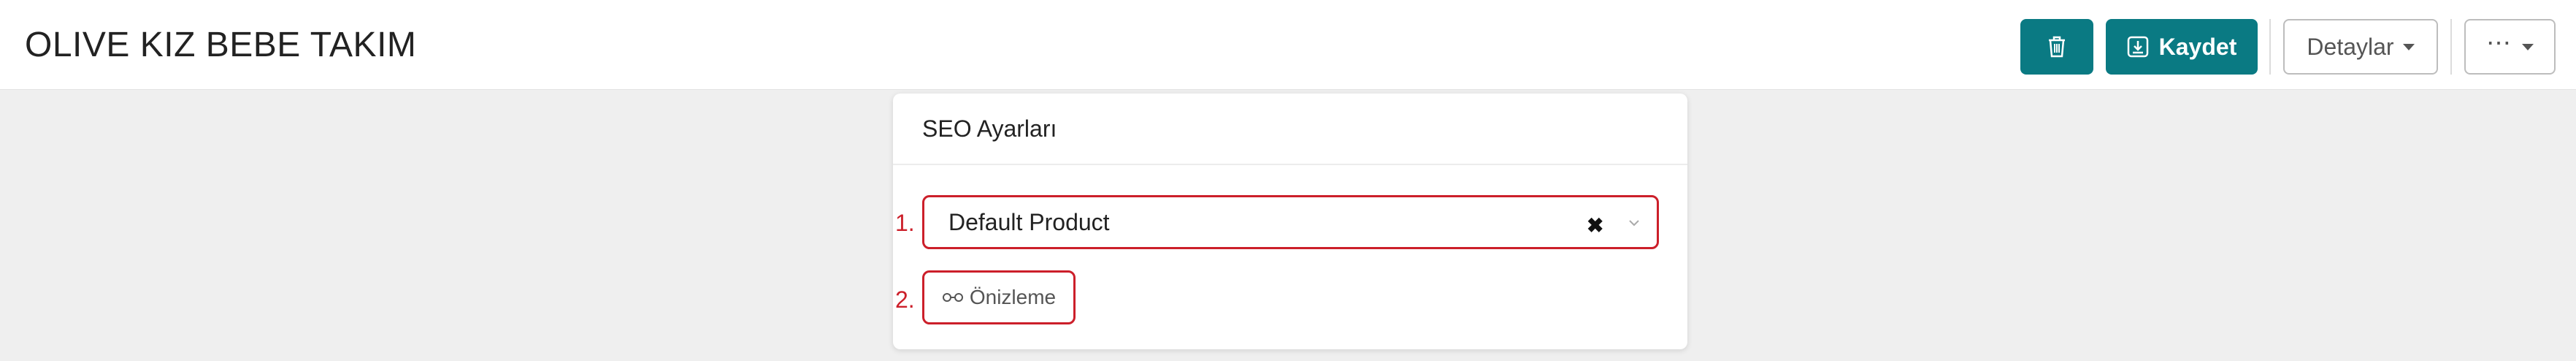 This screenshot has height=361, width=2576. I want to click on annotation-marker-1: 1., so click(905, 223).